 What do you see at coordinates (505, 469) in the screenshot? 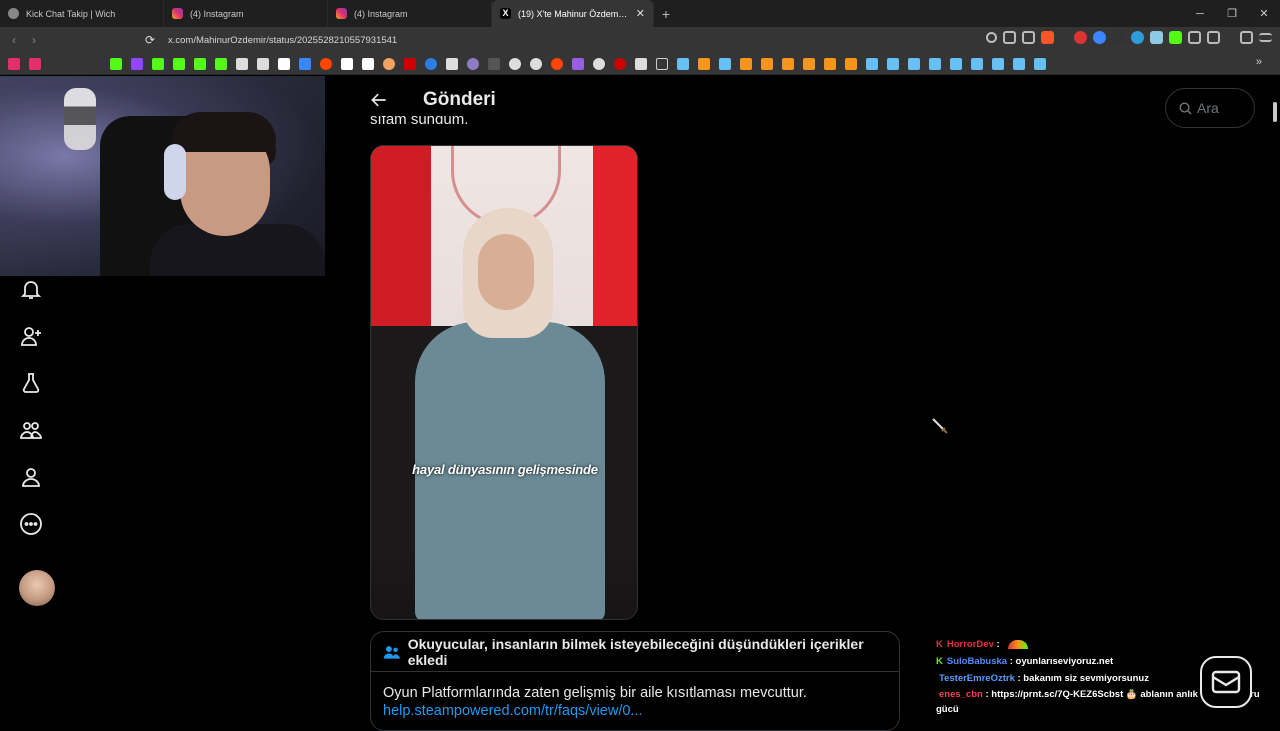
I see `video-subtitle: hayal dünyasının gelişmesinde` at bounding box center [505, 469].